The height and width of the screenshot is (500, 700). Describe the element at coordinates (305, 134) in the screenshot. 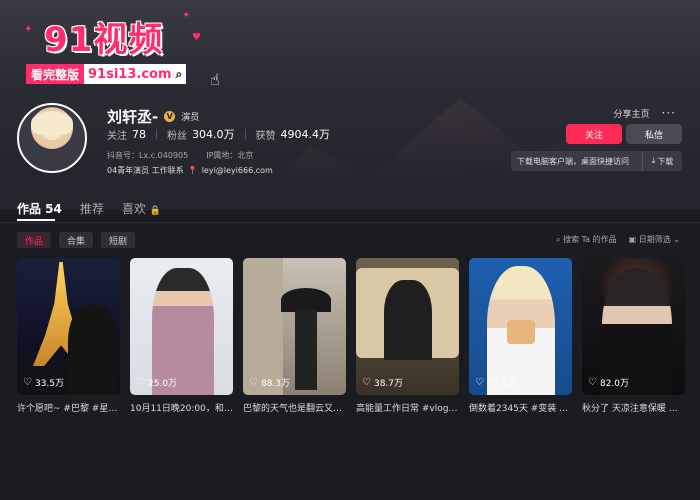

I see `likes-count: 4904.4万` at that location.